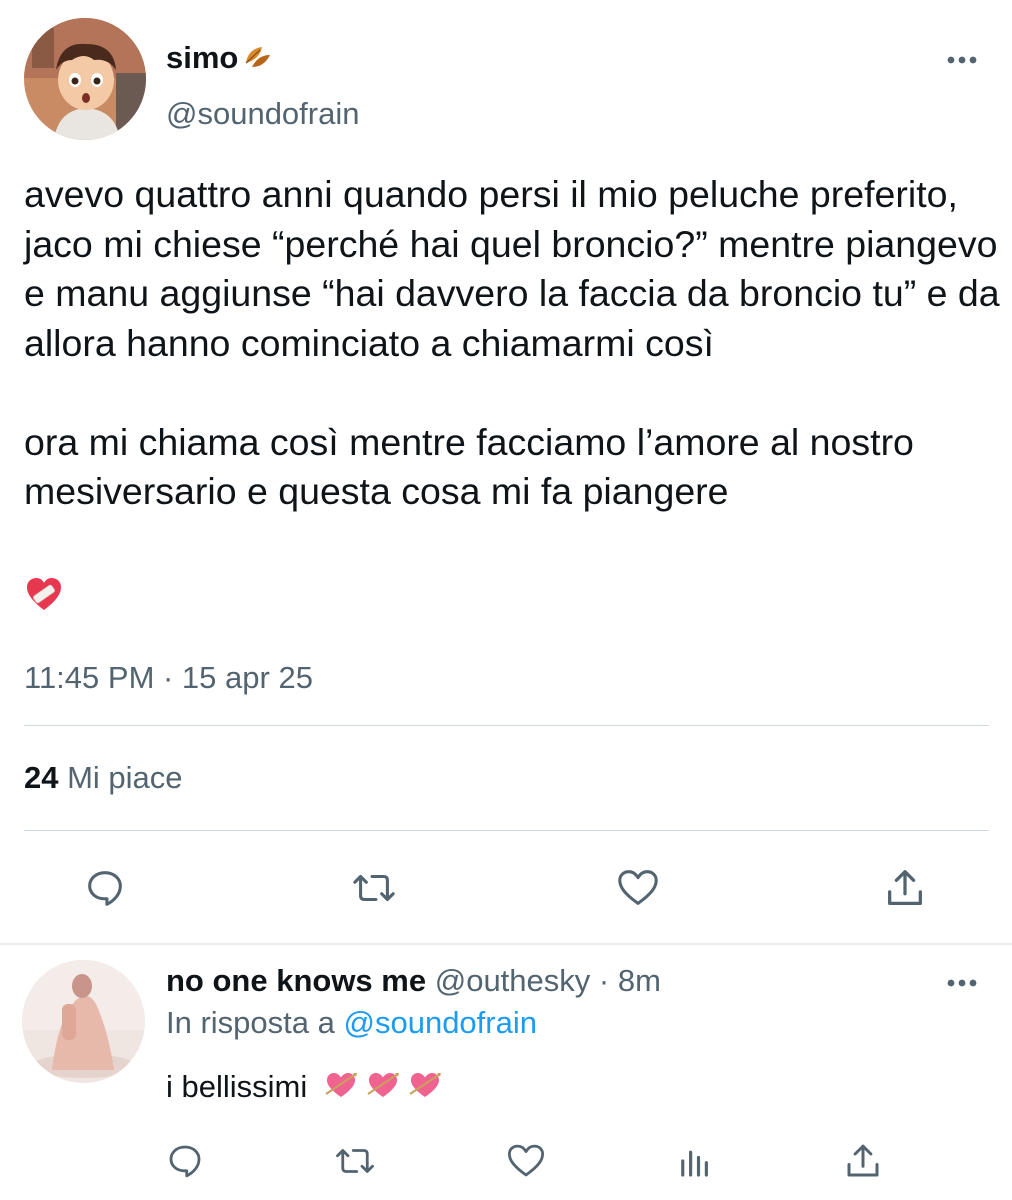 This screenshot has width=1012, height=1200. What do you see at coordinates (440, 1022) in the screenshot?
I see `replying-to-handle: @soundofrain` at bounding box center [440, 1022].